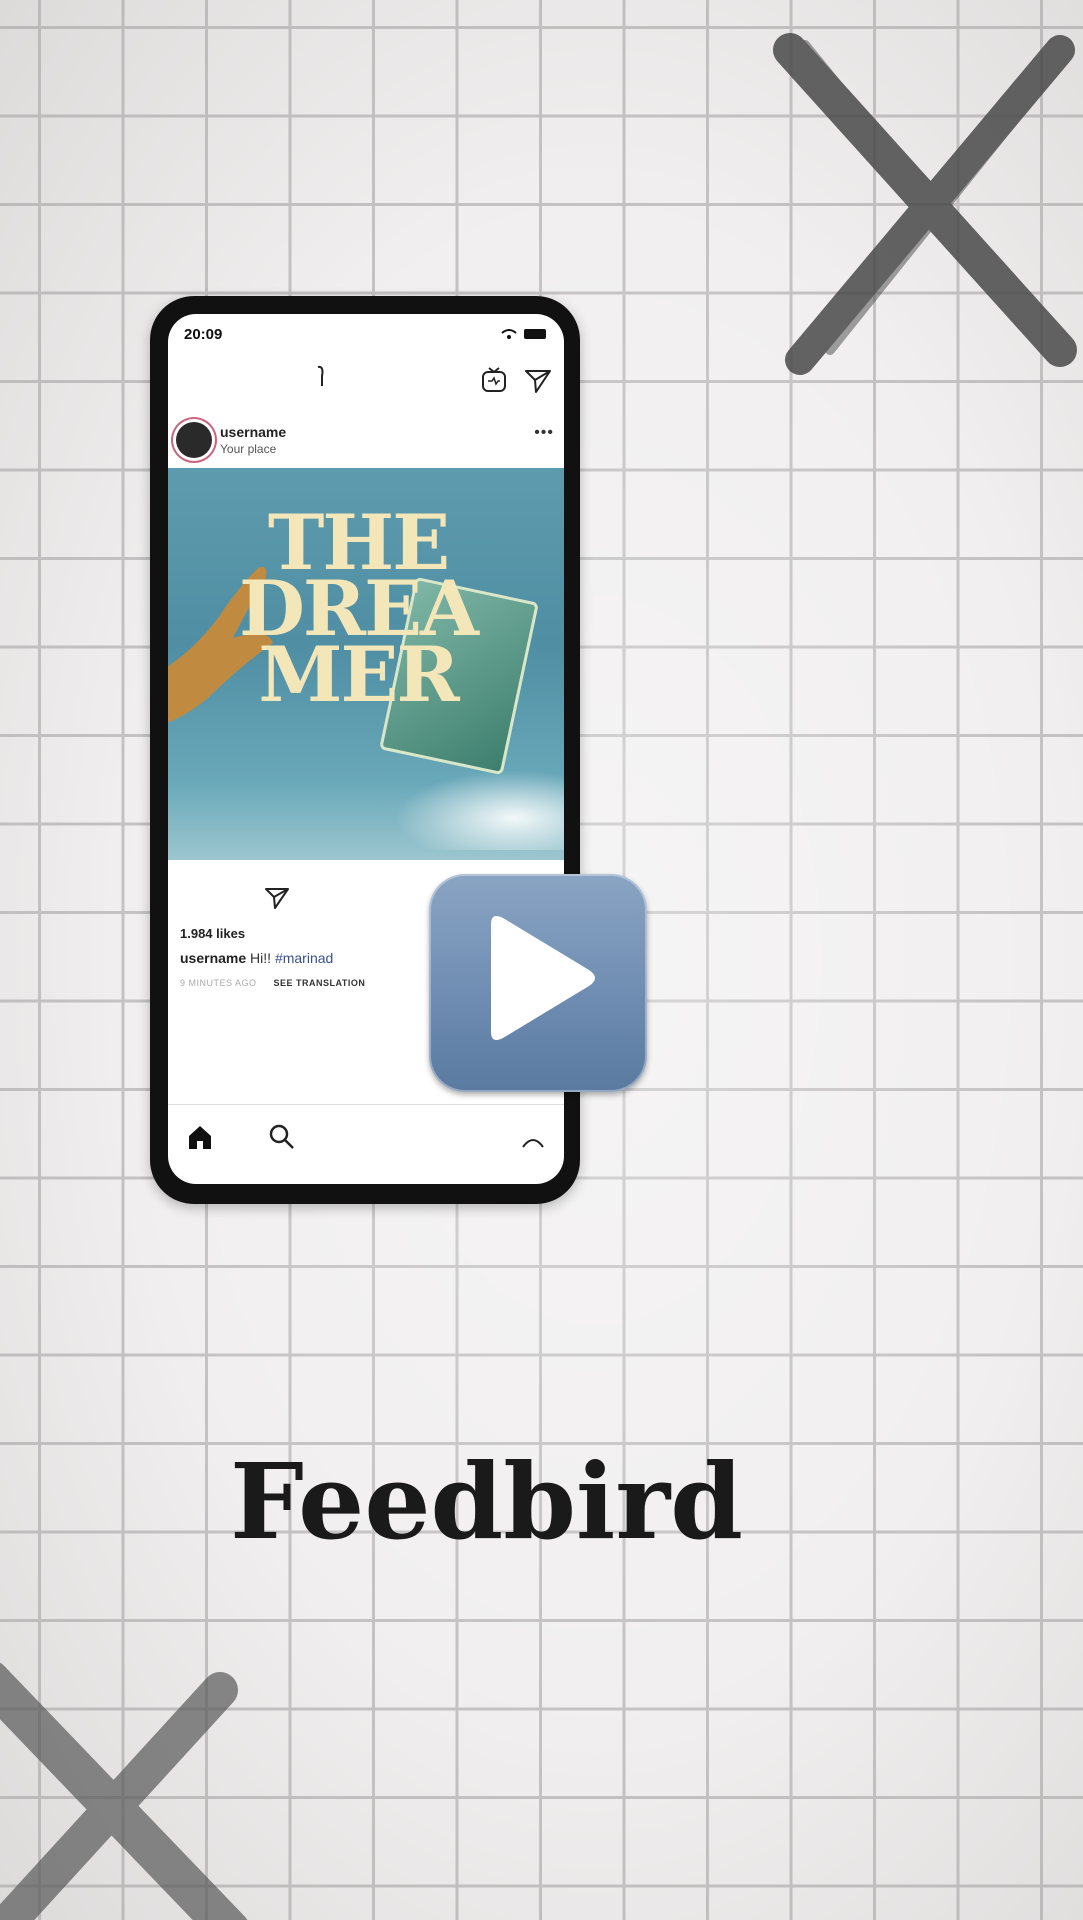  I want to click on brand-title: Feedbird, so click(486, 1501).